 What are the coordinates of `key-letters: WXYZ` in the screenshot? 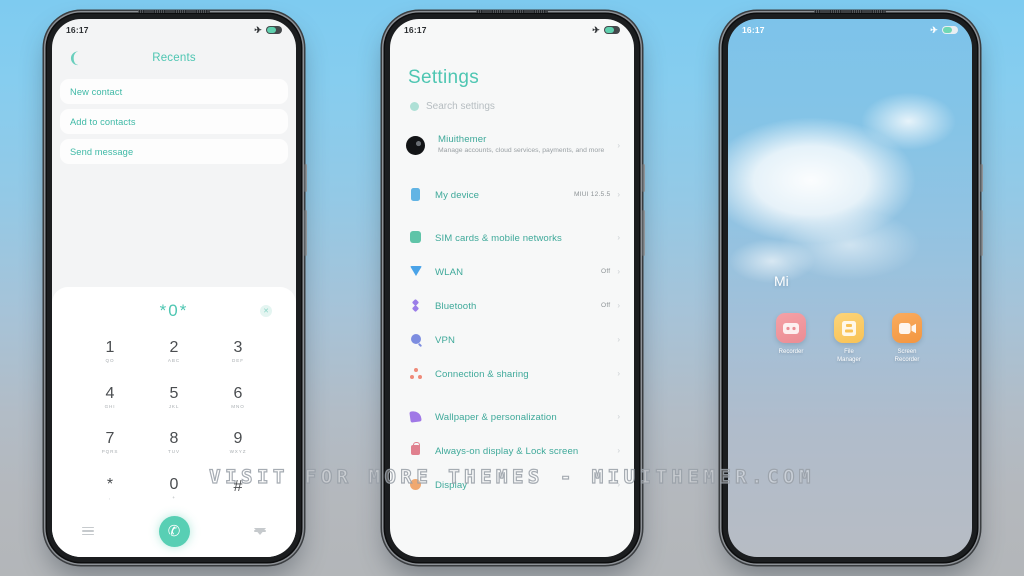 It's located at (238, 452).